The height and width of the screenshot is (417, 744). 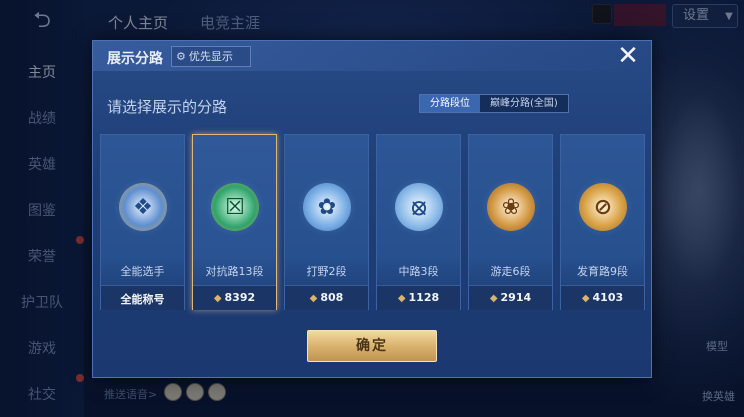 What do you see at coordinates (603, 207) in the screenshot?
I see `farm-lane-badge-icon: ⊘` at bounding box center [603, 207].